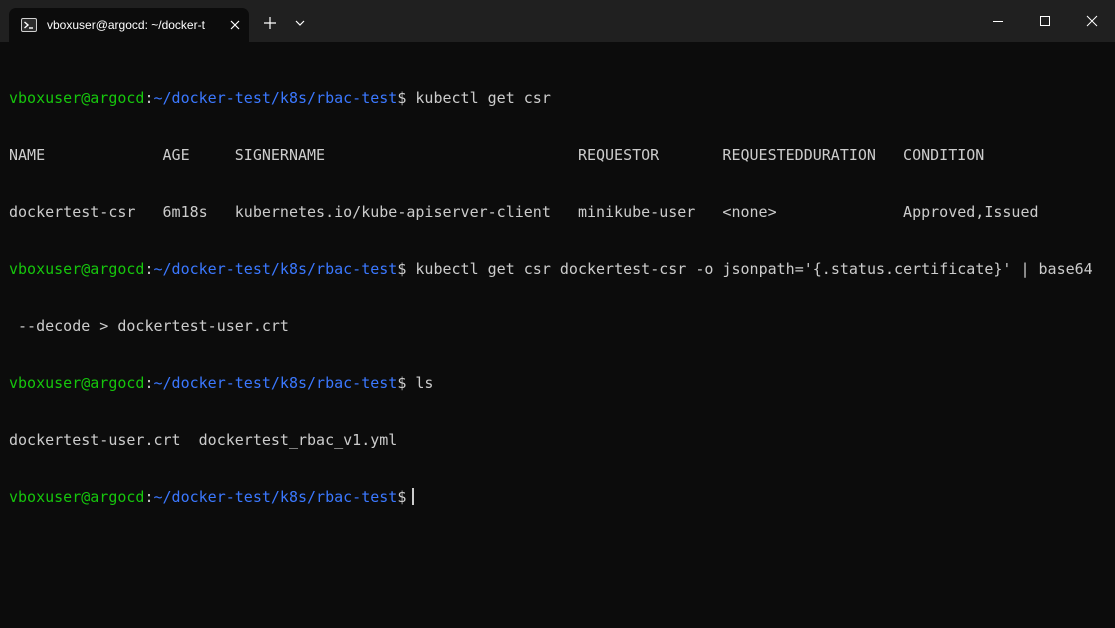  What do you see at coordinates (235, 25) in the screenshot?
I see `tab-close-icon` at bounding box center [235, 25].